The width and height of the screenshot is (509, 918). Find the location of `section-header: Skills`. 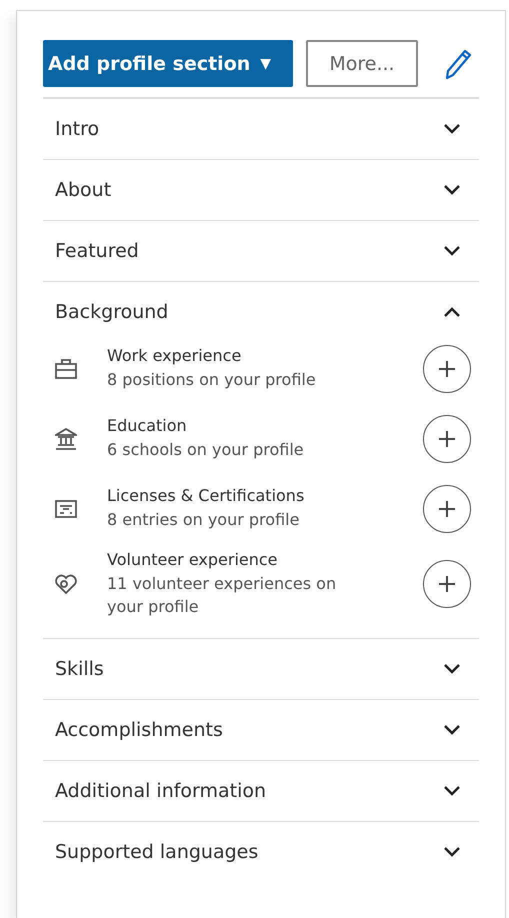

section-header: Skills is located at coordinates (261, 669).